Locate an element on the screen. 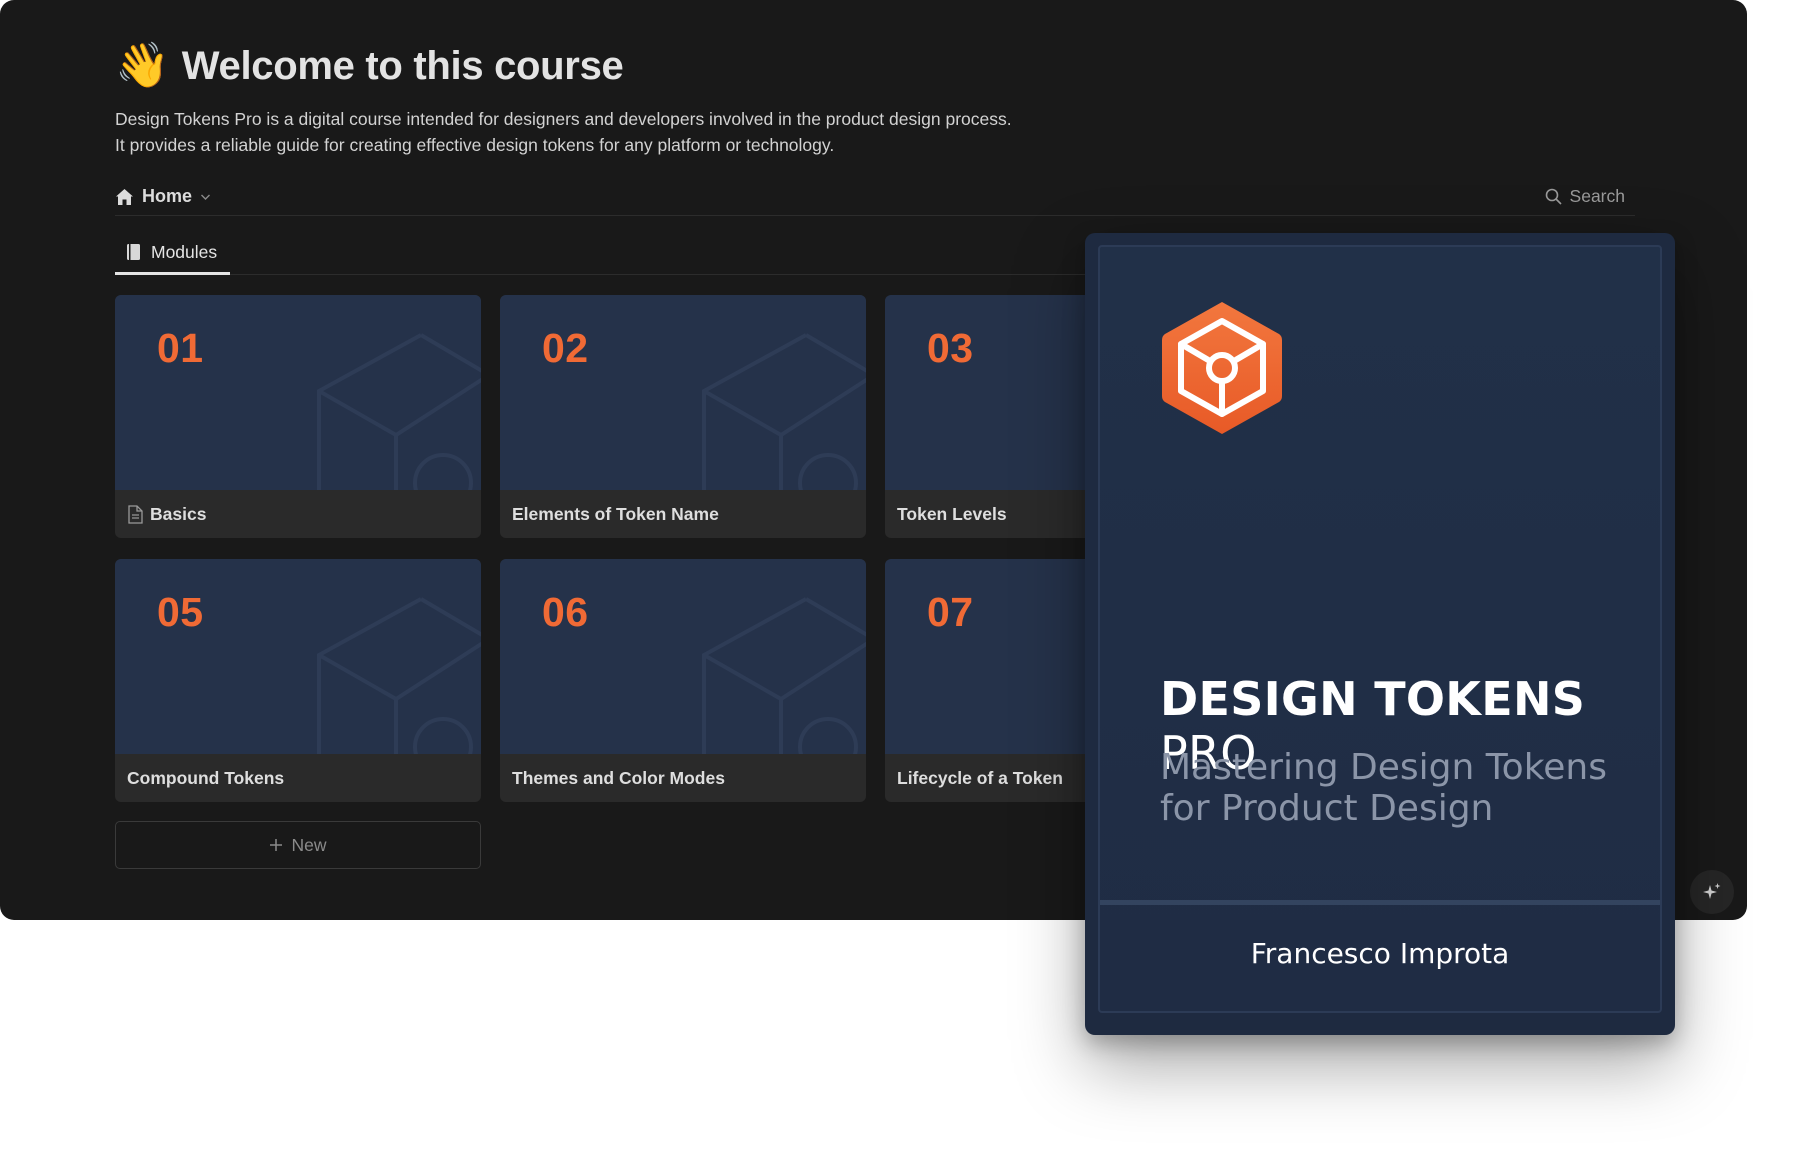 This screenshot has width=1818, height=1163. cover-divider is located at coordinates (1380, 902).